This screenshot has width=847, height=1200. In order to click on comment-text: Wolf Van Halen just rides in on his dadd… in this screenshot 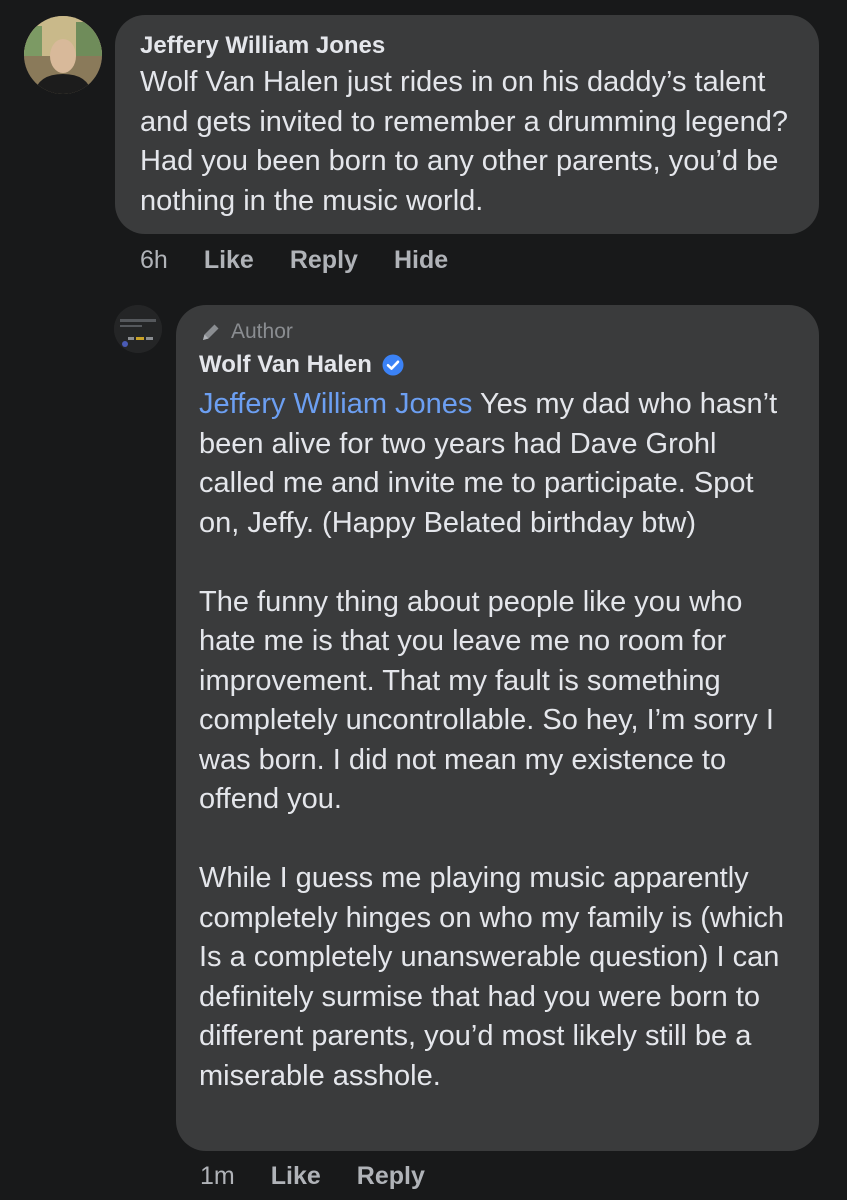, I will do `click(464, 141)`.